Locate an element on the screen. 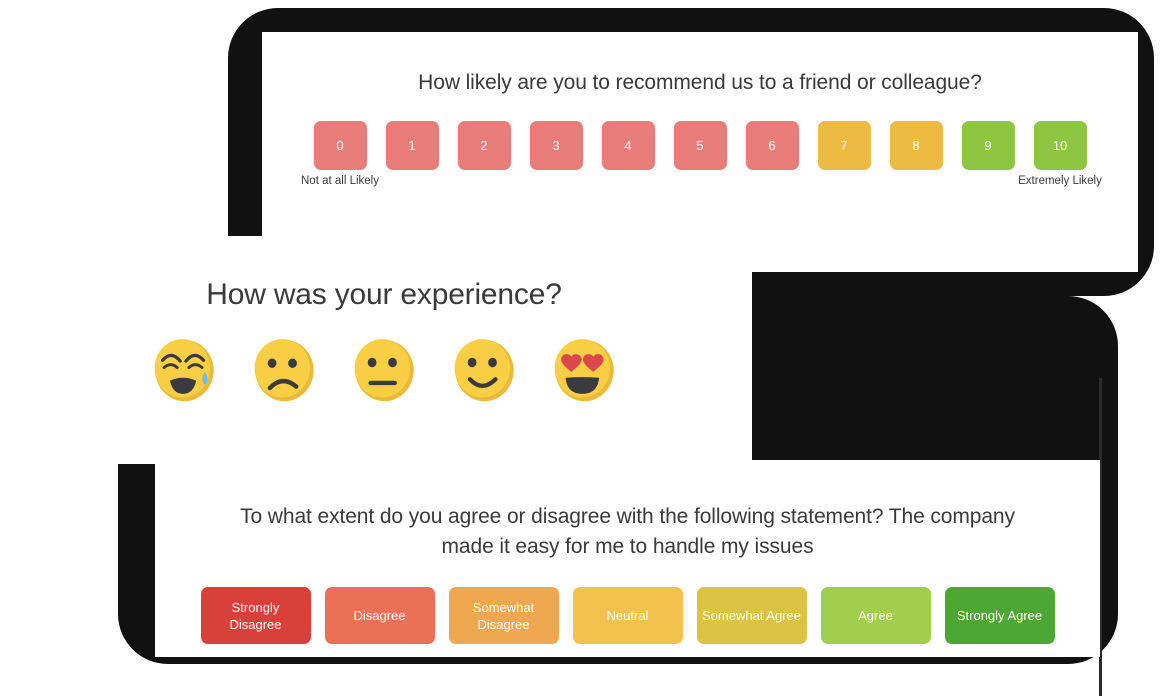  nps-button-2: 2 is located at coordinates (484, 145).